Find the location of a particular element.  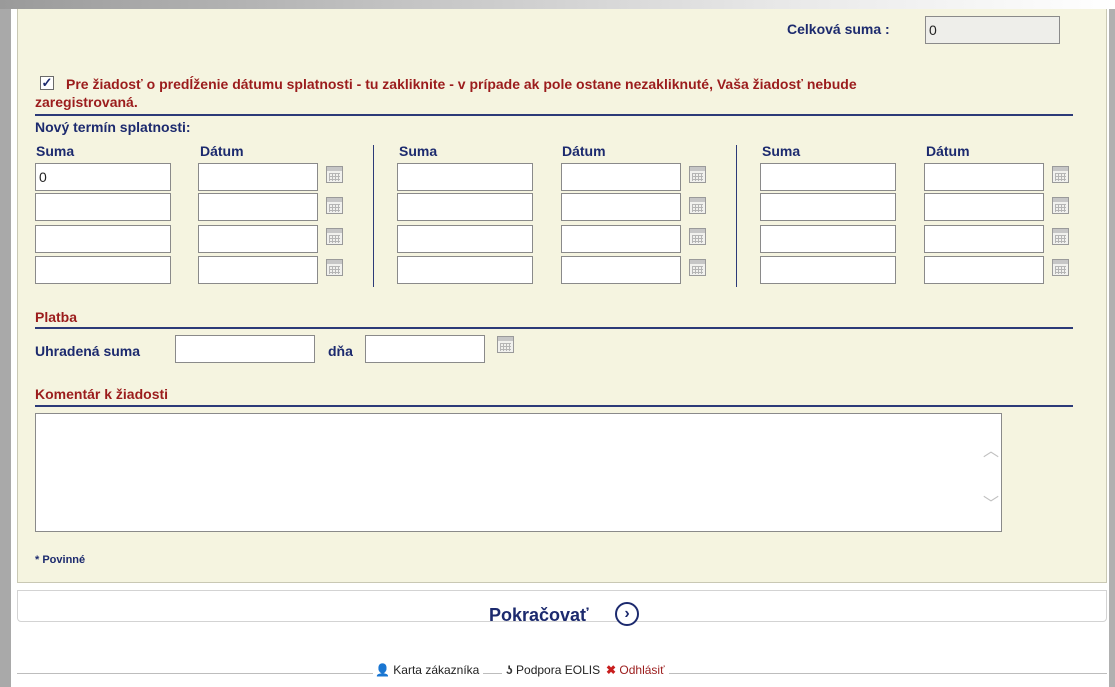

amount-input: 0 is located at coordinates (103, 177).